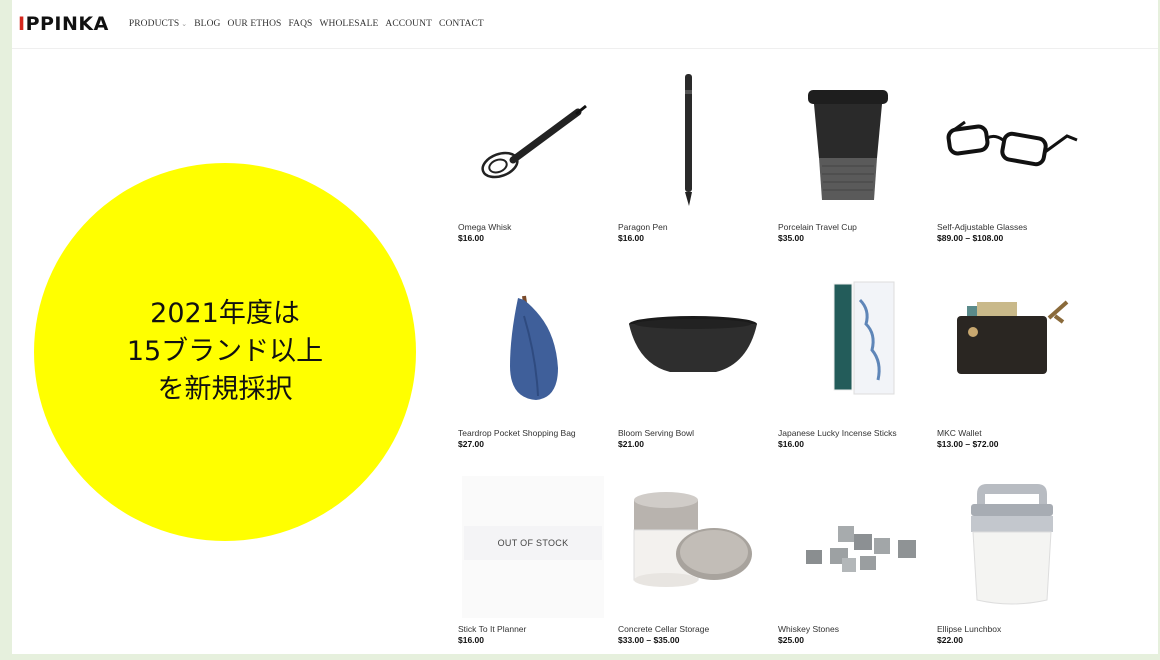  I want to click on product-price: $89.00 – $108.00, so click(970, 238).